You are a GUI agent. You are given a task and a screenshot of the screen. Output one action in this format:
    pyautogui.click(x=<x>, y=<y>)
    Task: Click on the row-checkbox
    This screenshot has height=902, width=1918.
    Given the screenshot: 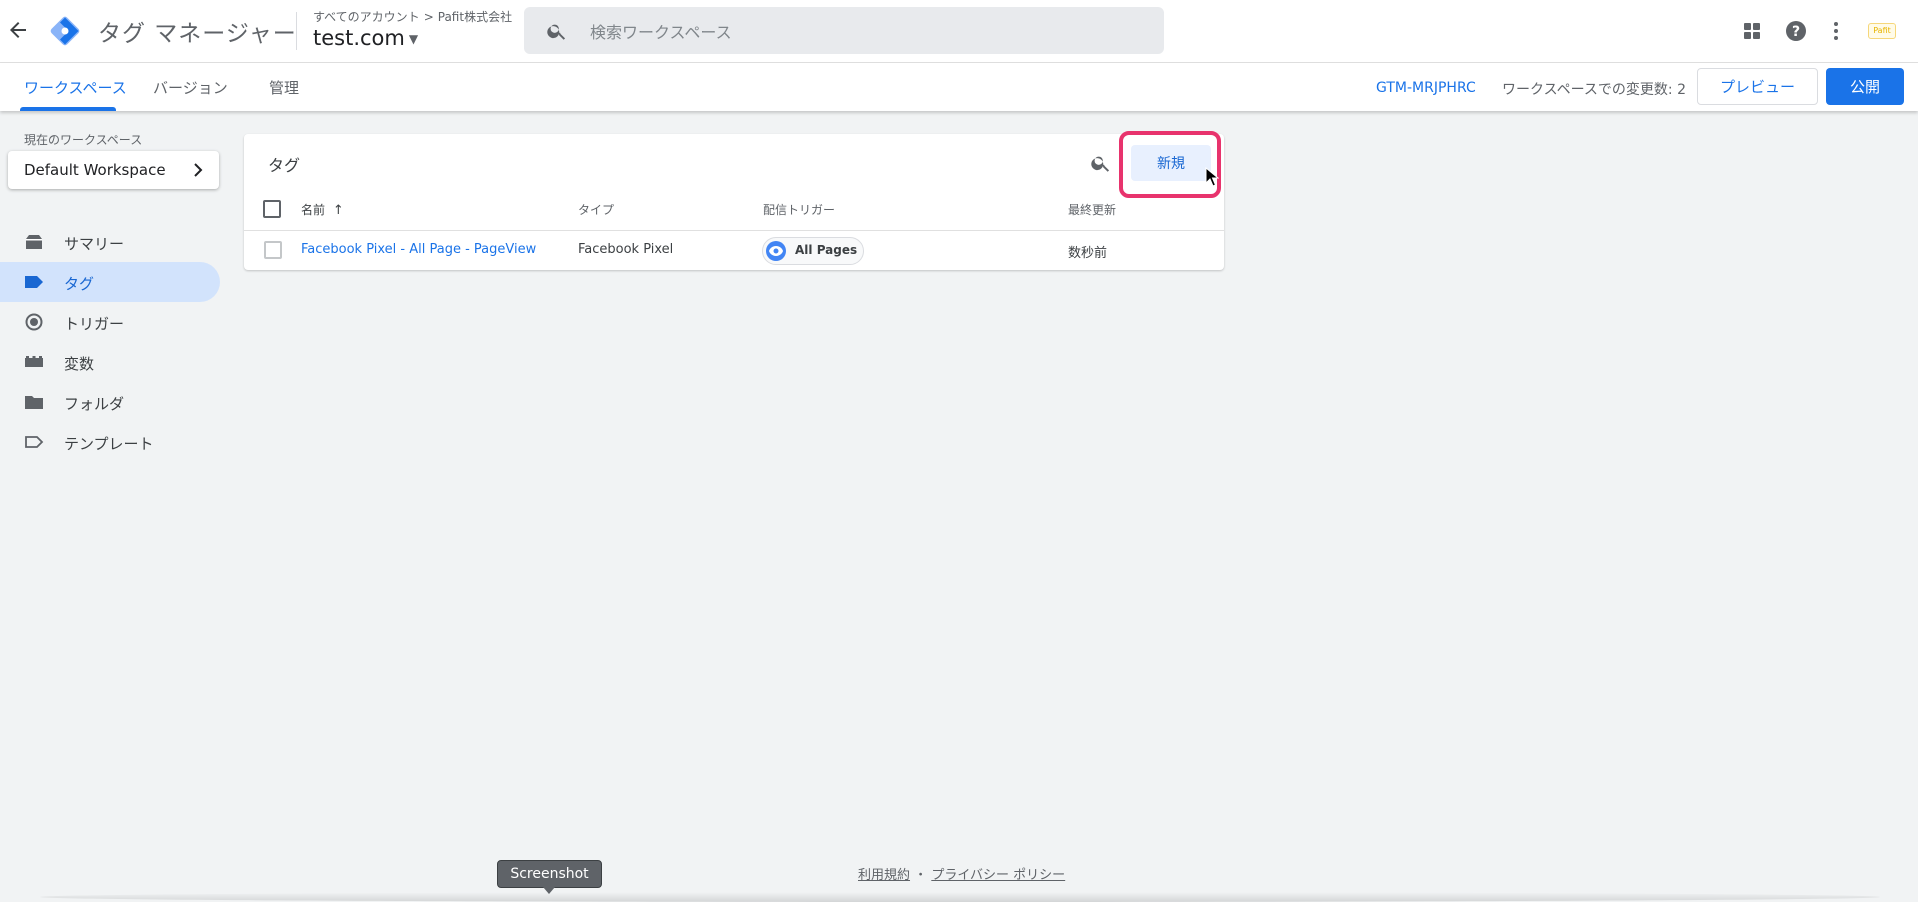 What is the action you would take?
    pyautogui.click(x=273, y=250)
    